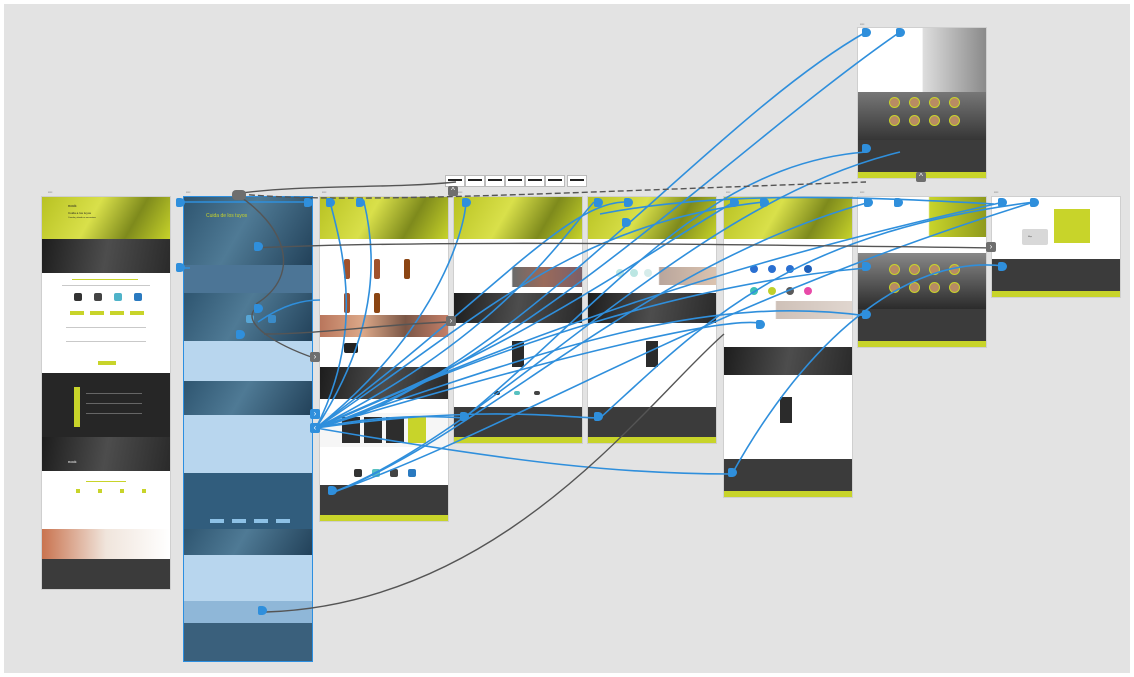  Describe the element at coordinates (788, 361) in the screenshot. I see `product-dark-section` at that location.